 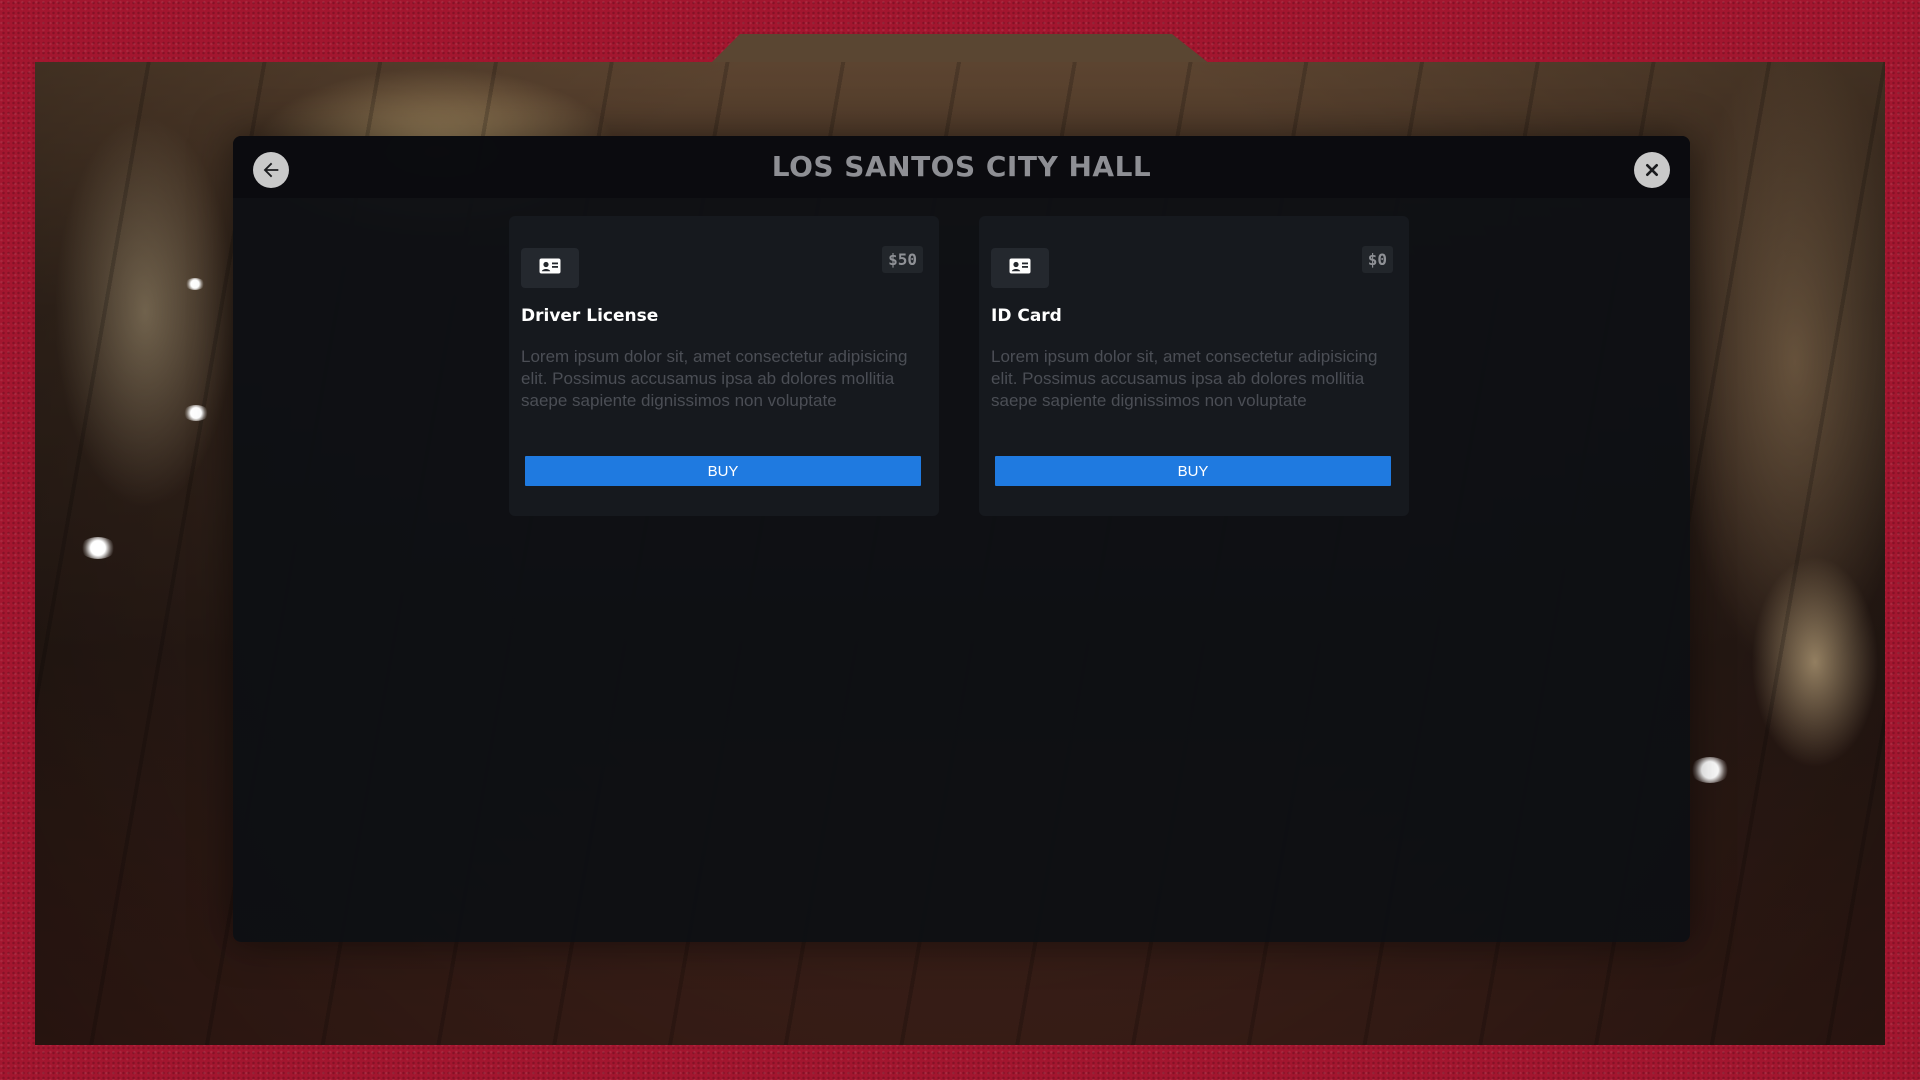 I want to click on buy-id-card-button: BUY, so click(x=1193, y=471).